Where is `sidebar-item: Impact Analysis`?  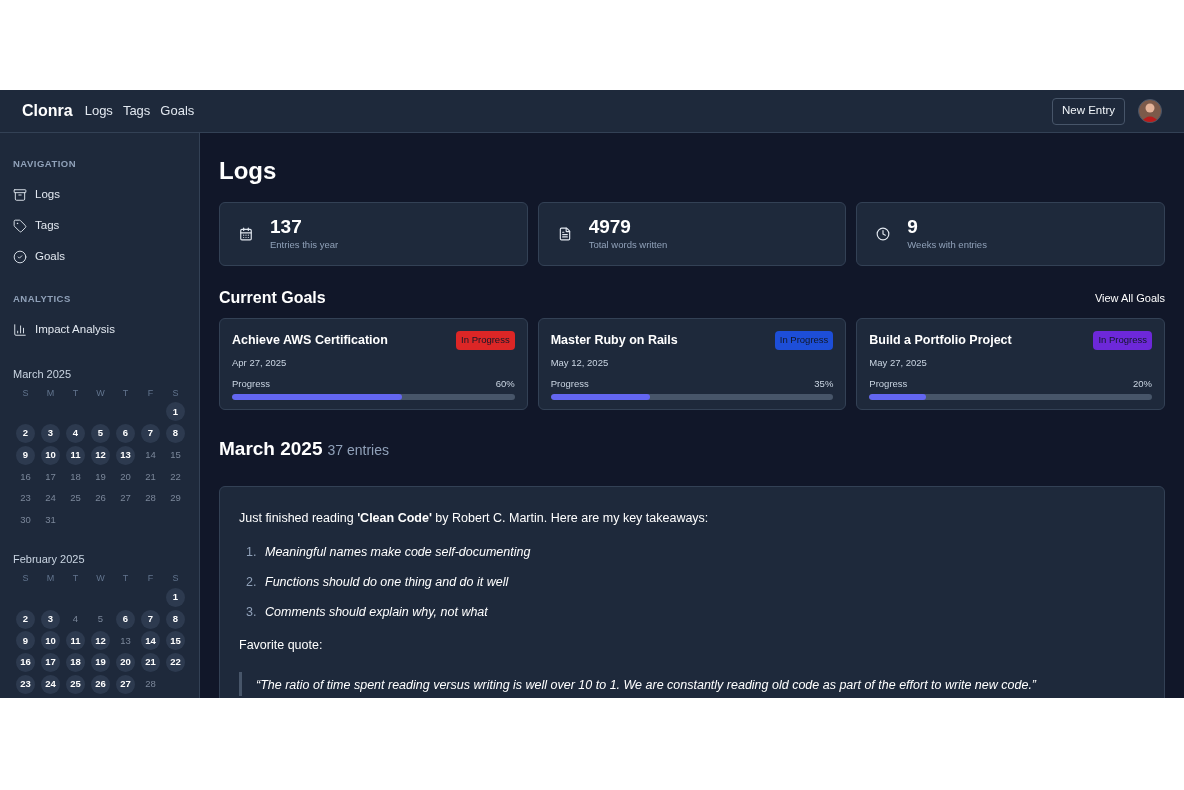 sidebar-item: Impact Analysis is located at coordinates (99, 330).